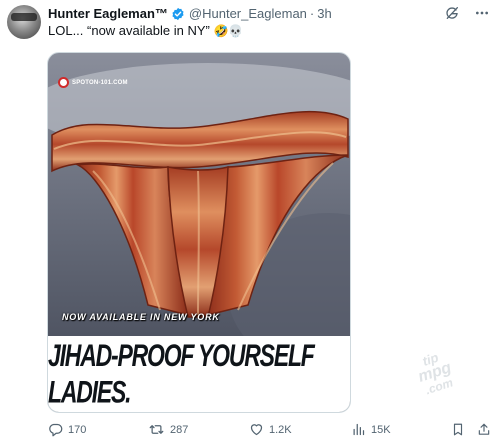  I want to click on views-button: 15K, so click(371, 429).